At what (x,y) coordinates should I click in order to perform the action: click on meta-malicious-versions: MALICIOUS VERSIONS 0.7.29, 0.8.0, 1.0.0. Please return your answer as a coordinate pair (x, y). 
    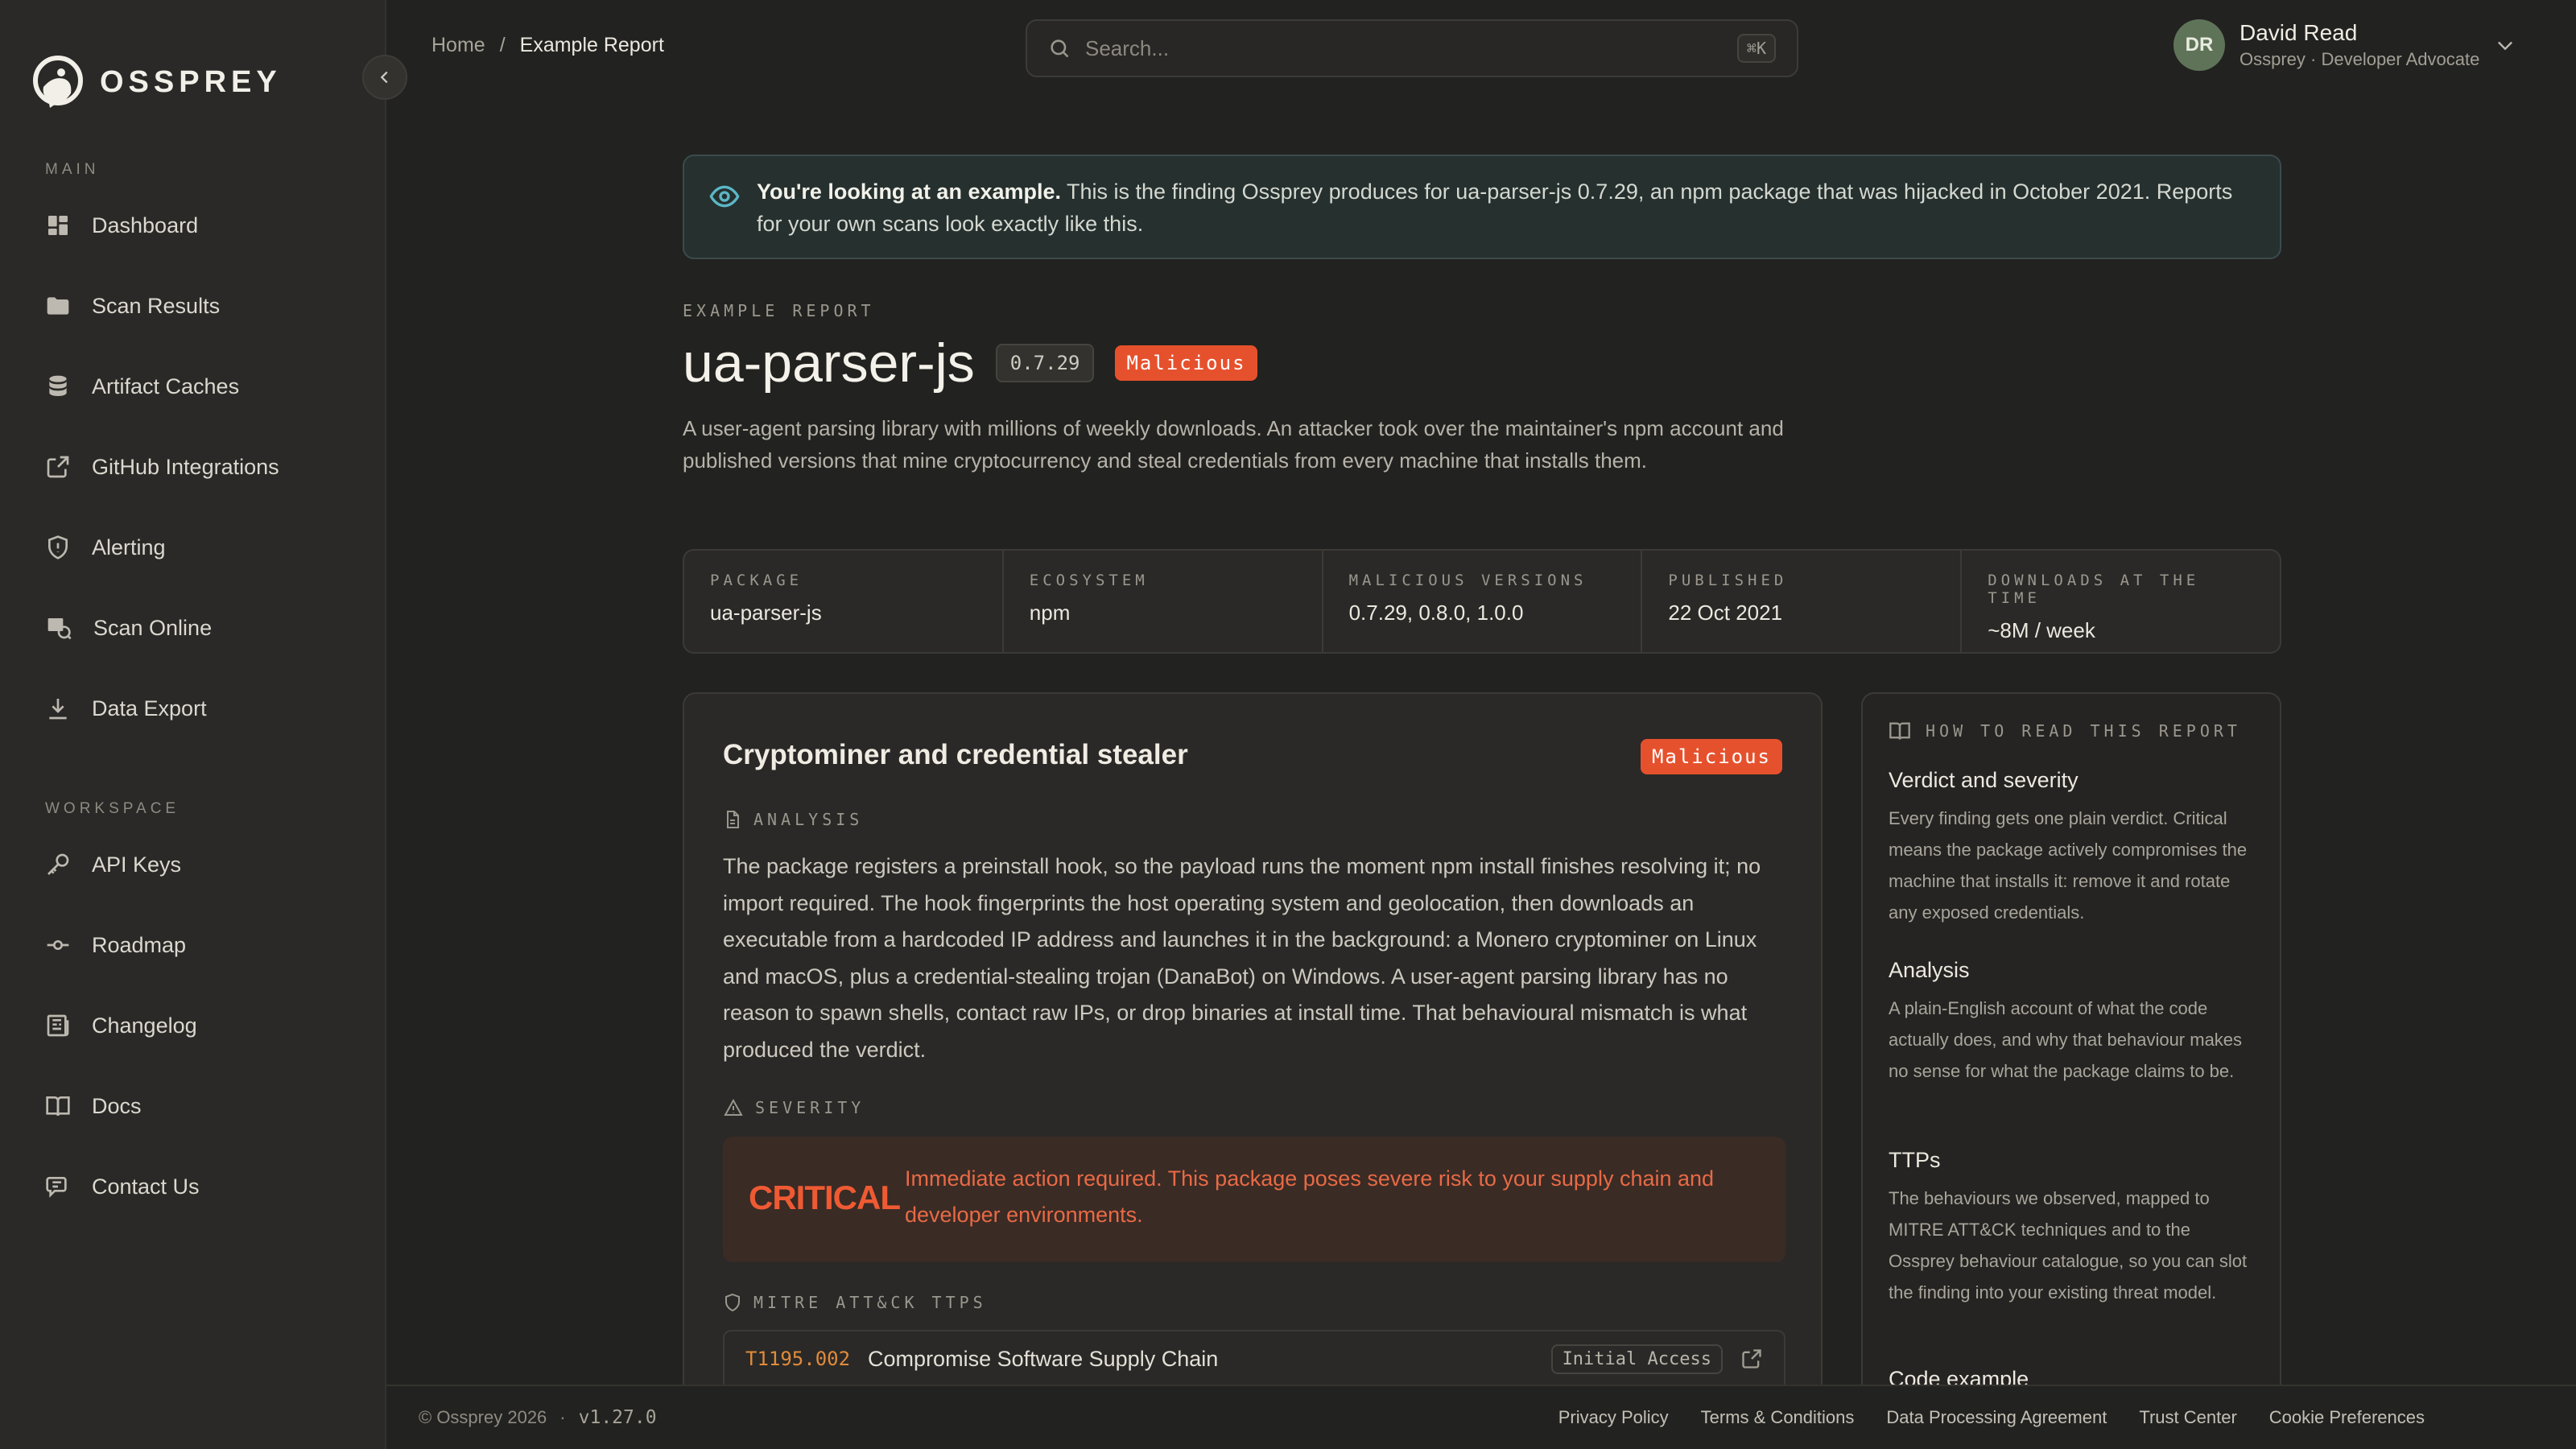
    Looking at the image, I should click on (1483, 601).